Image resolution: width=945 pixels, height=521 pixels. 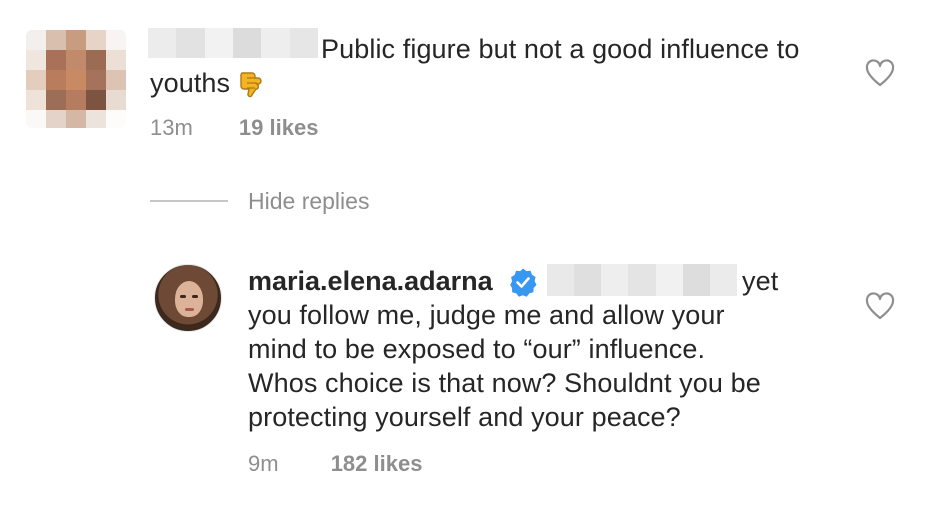 I want to click on verified-badge-icon, so click(x=523, y=282).